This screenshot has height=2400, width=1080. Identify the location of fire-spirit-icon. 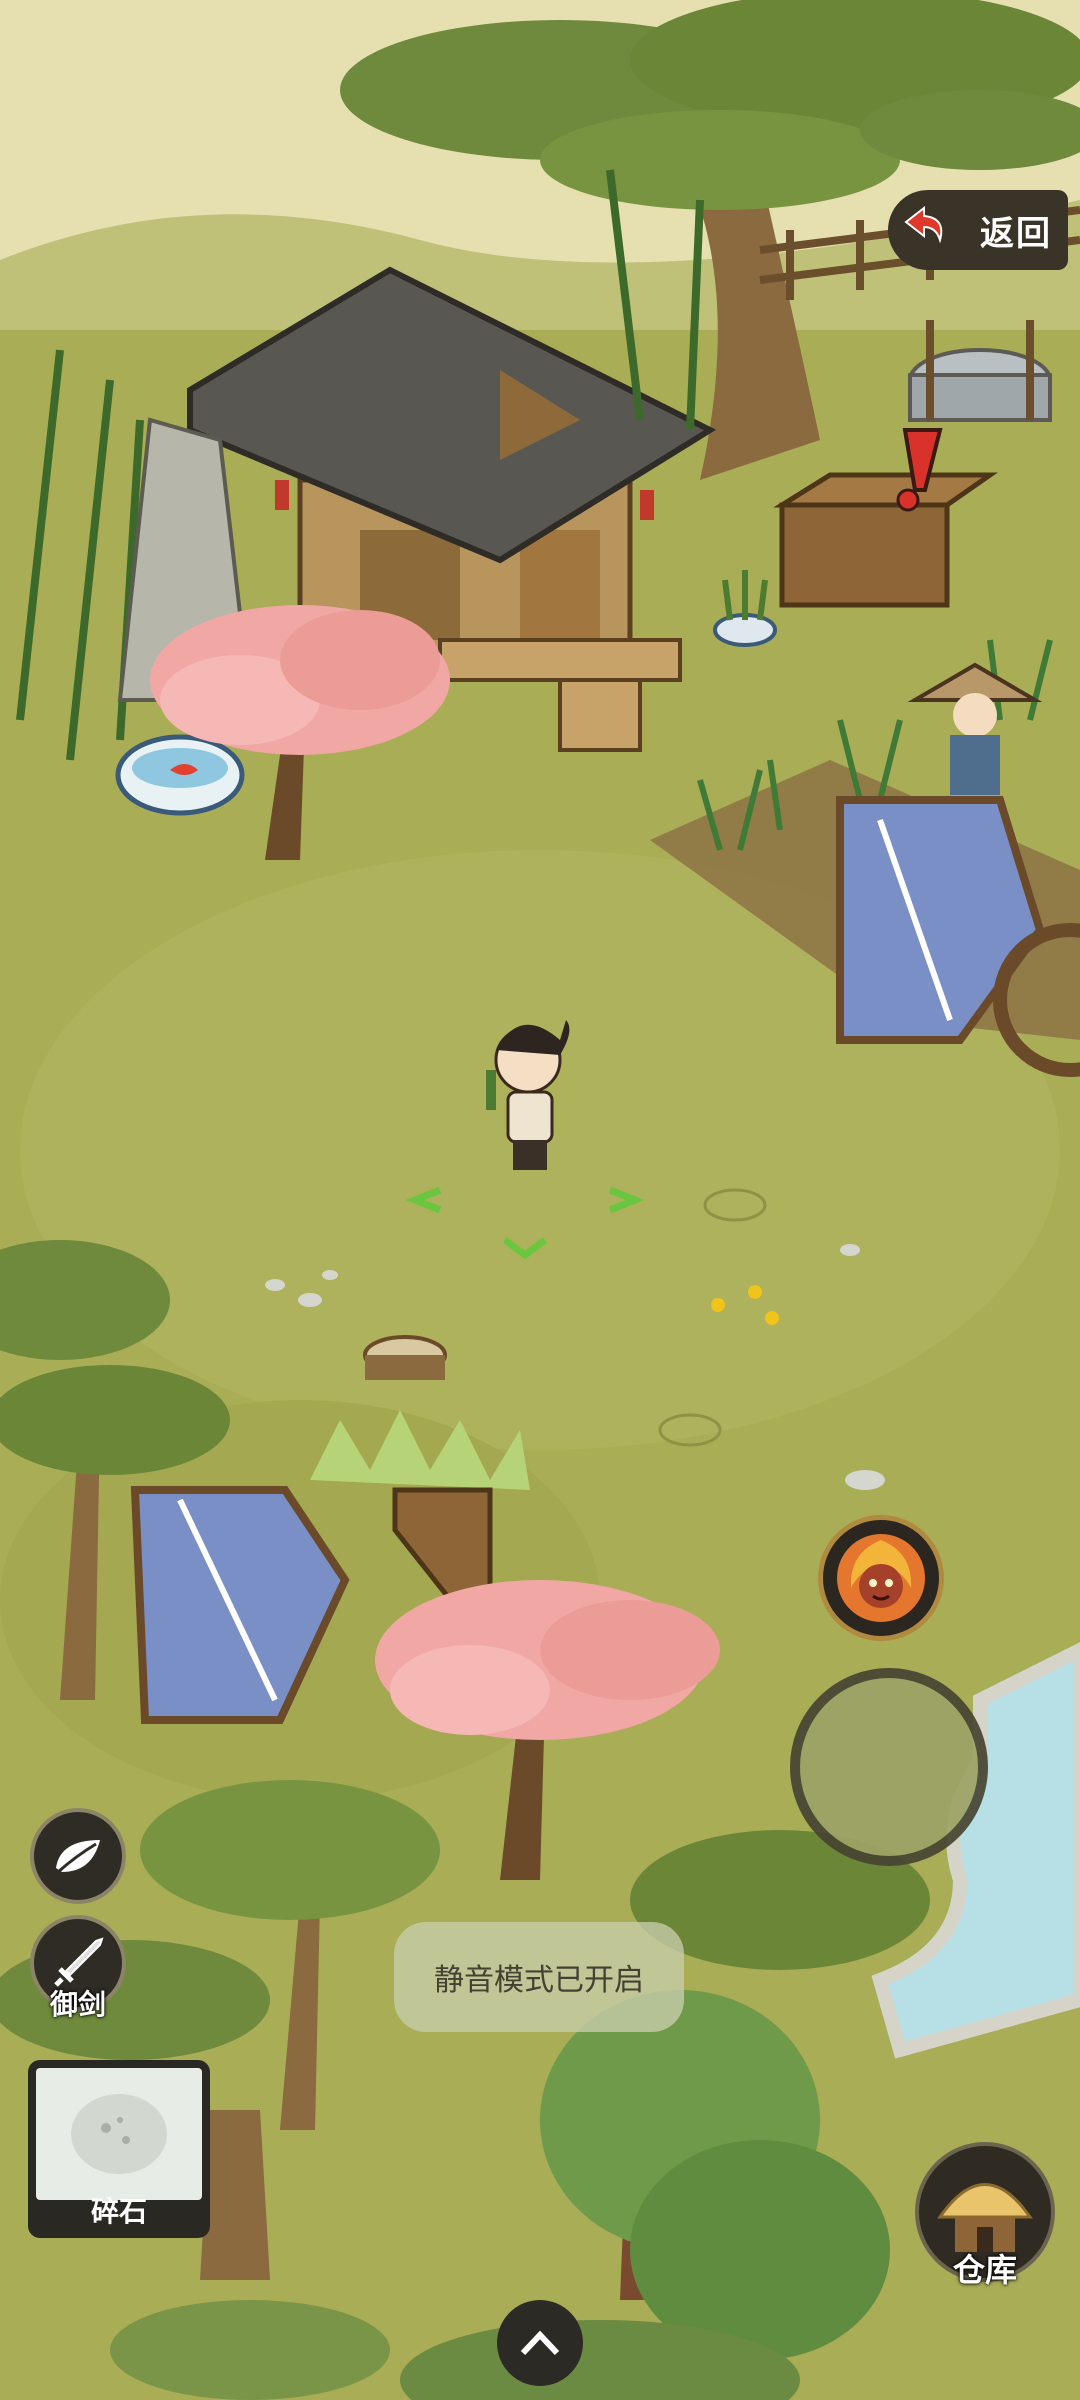
(881, 1578).